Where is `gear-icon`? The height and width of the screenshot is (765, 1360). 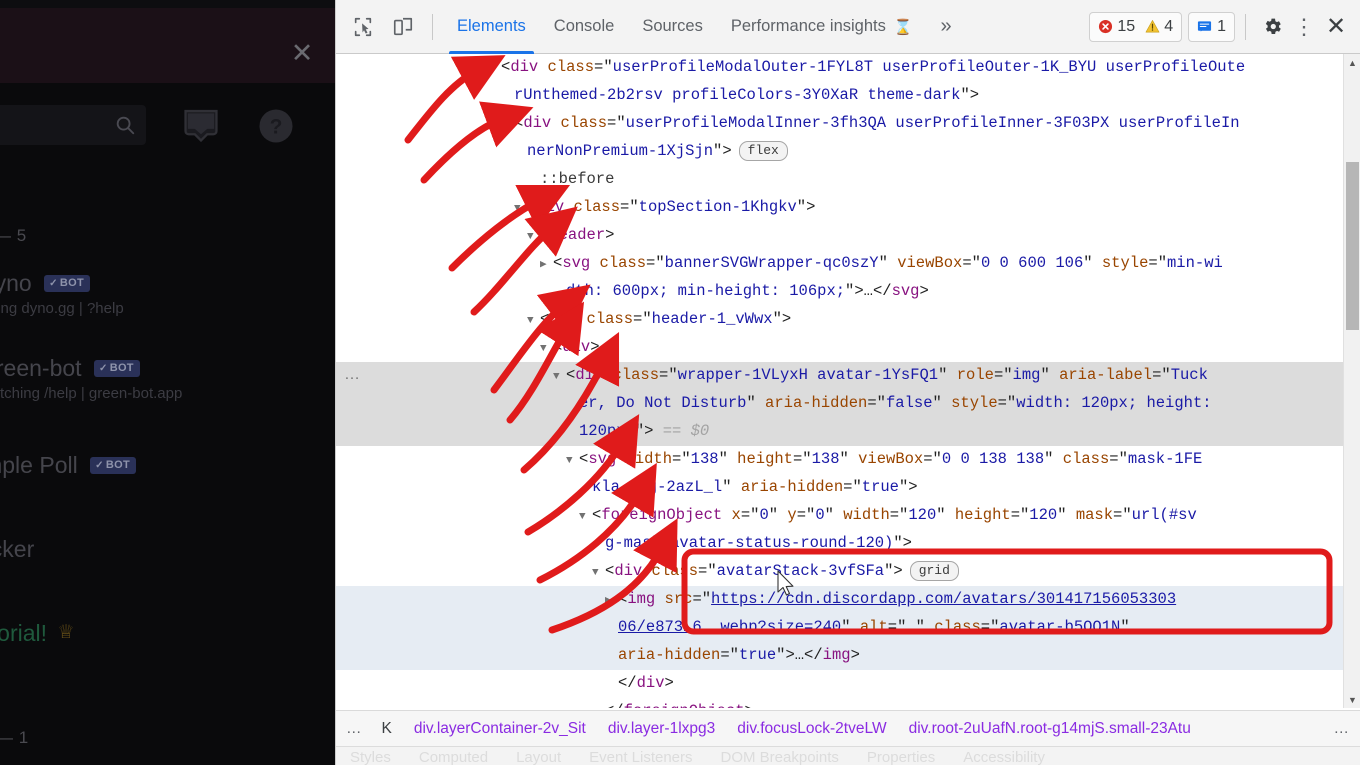 gear-icon is located at coordinates (1272, 27).